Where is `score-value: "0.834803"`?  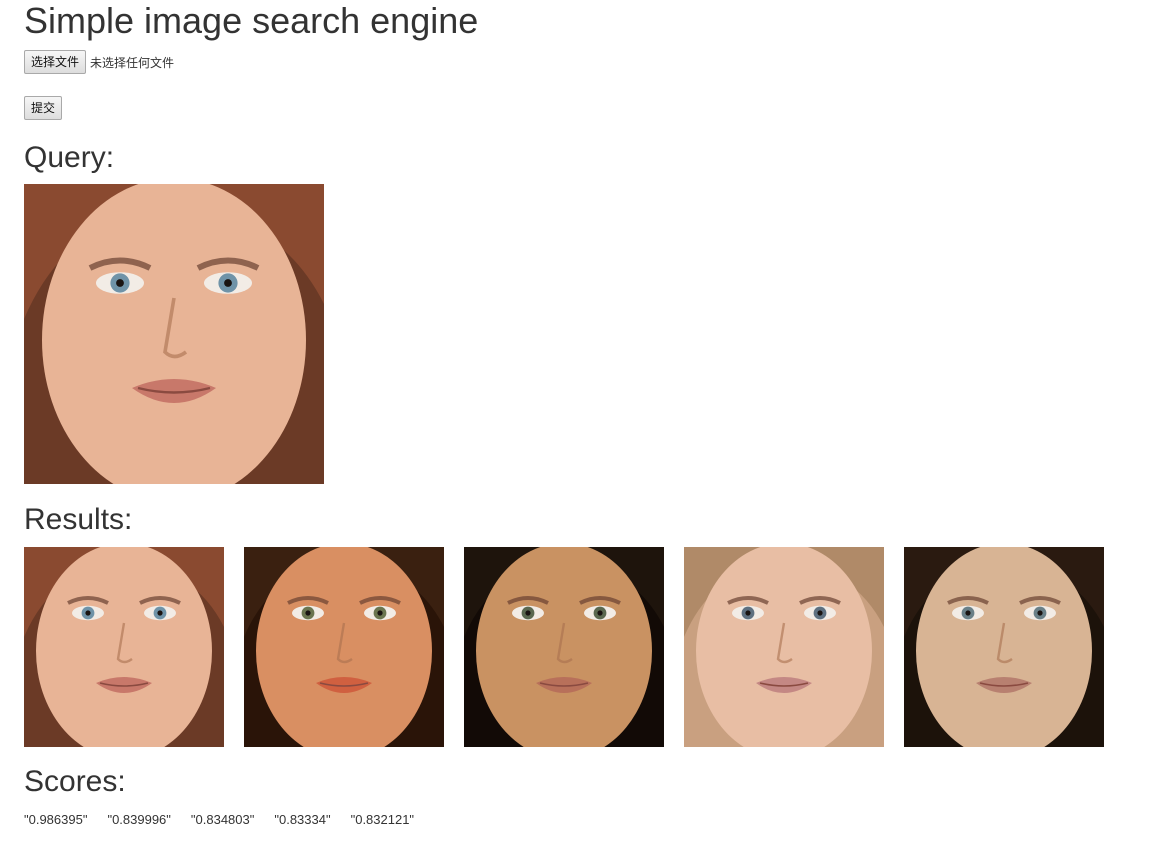 score-value: "0.834803" is located at coordinates (222, 819).